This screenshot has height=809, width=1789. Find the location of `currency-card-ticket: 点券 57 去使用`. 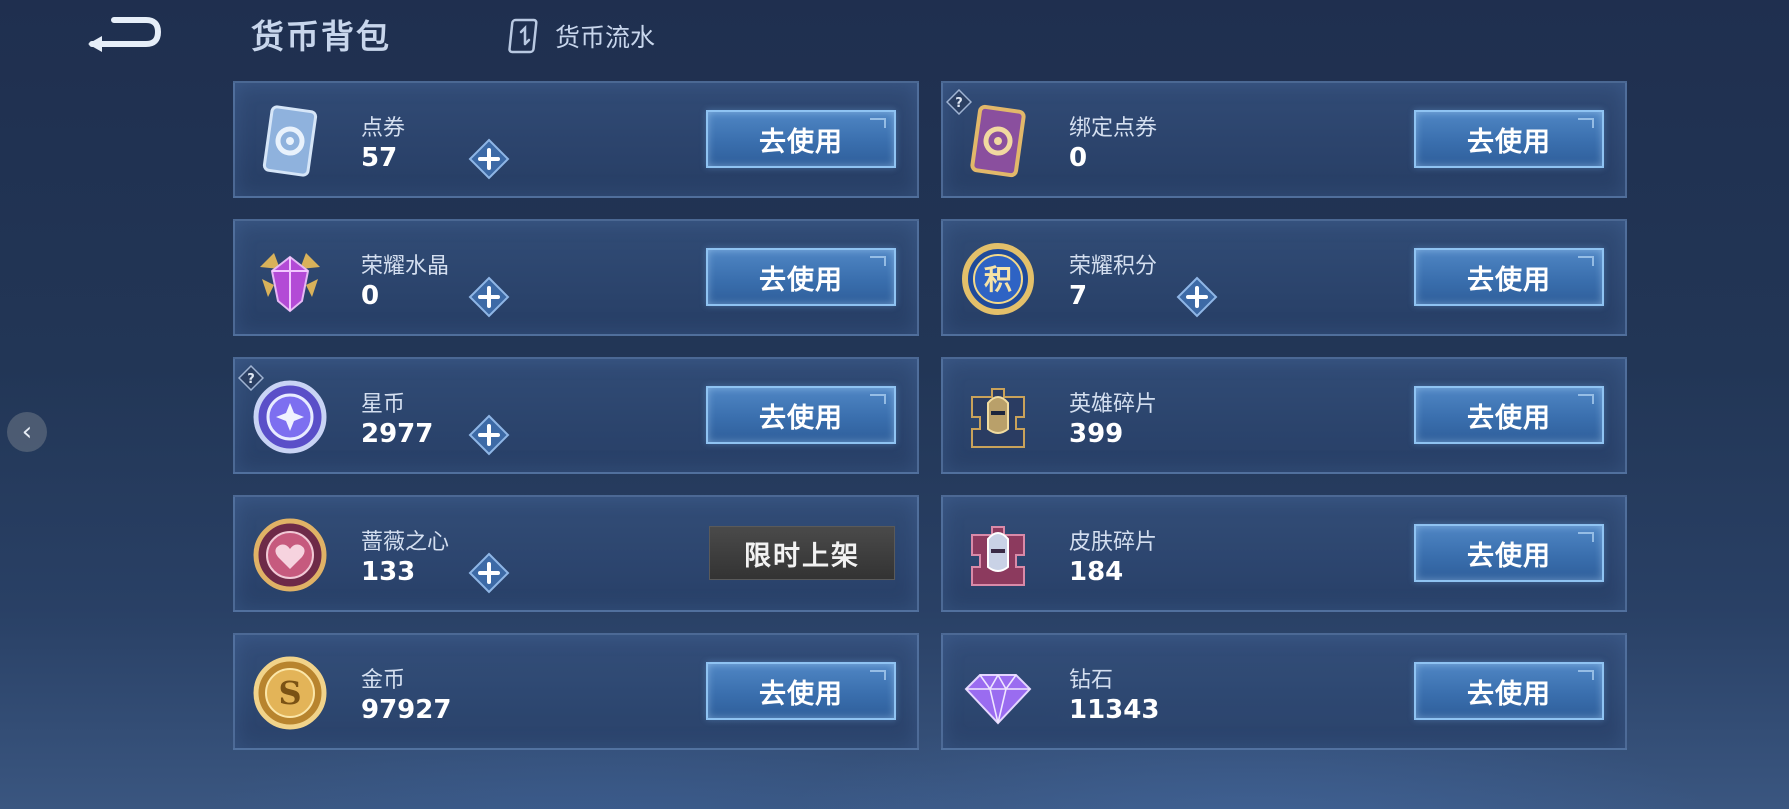

currency-card-ticket: 点券 57 去使用 is located at coordinates (576, 139).